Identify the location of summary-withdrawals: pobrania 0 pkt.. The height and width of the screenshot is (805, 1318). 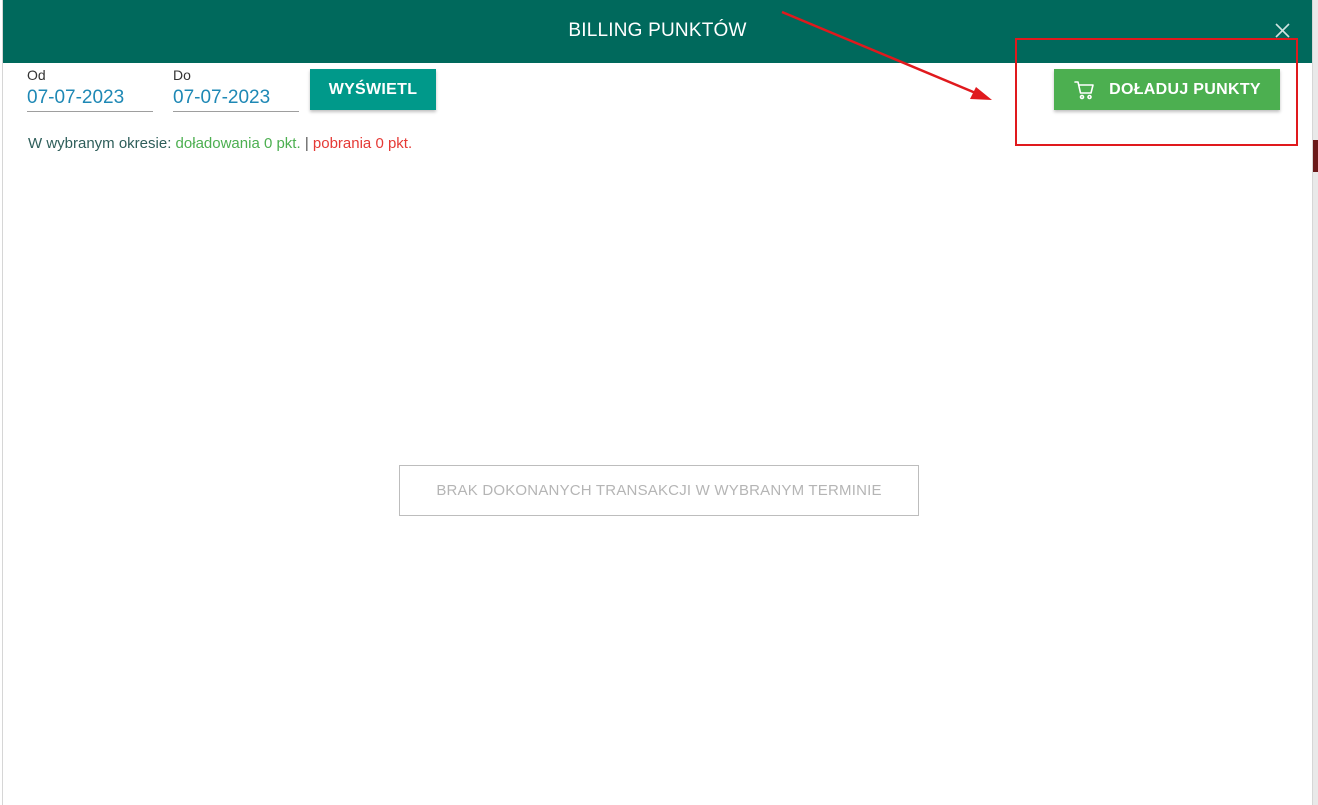
(362, 143).